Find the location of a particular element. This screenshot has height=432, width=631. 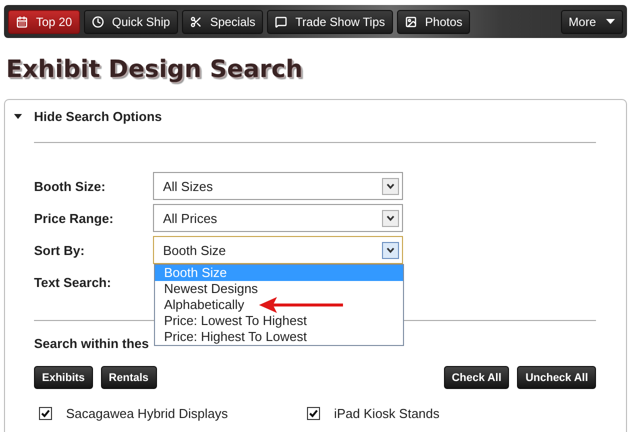

field-label: Price Range: is located at coordinates (74, 218).